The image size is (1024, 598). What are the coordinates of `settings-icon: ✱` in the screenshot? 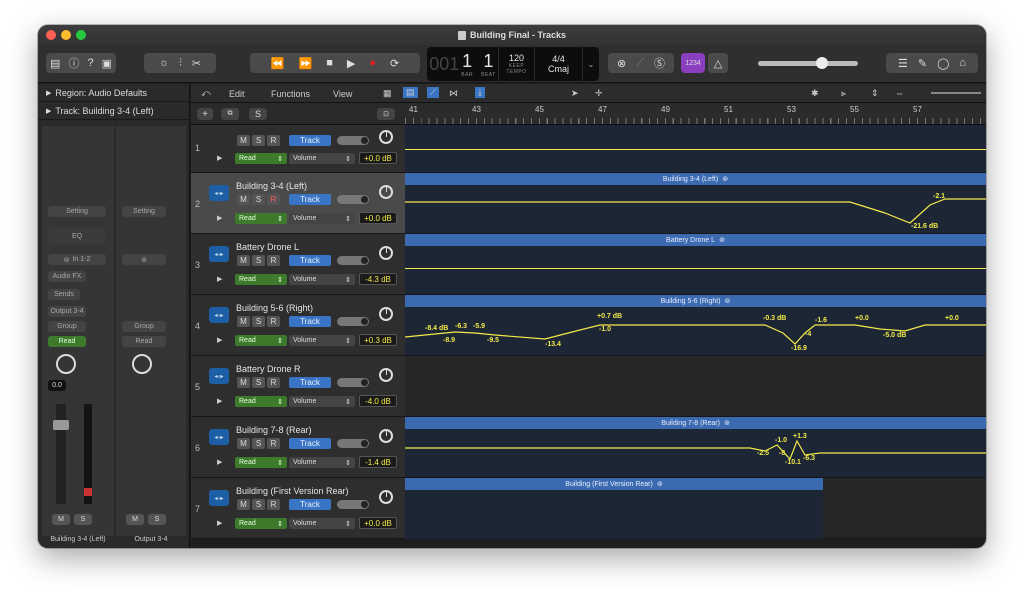 It's located at (815, 93).